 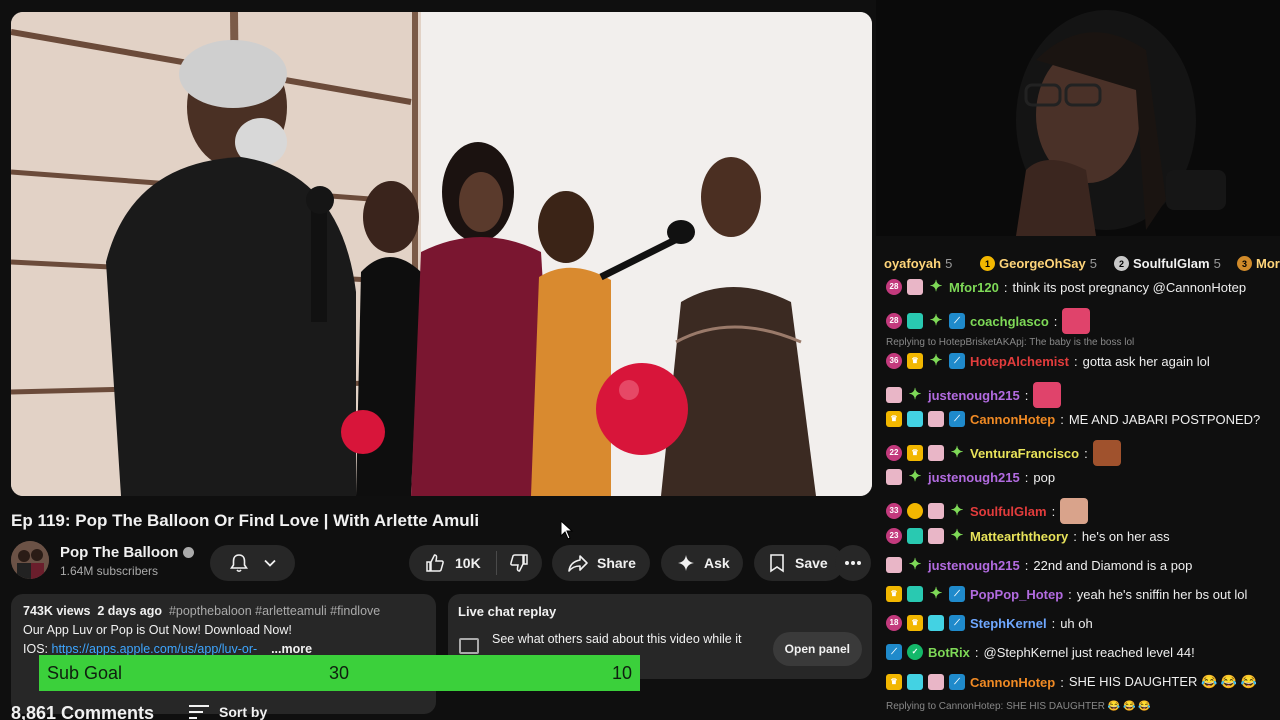 What do you see at coordinates (601, 563) in the screenshot?
I see `share-button: Share` at bounding box center [601, 563].